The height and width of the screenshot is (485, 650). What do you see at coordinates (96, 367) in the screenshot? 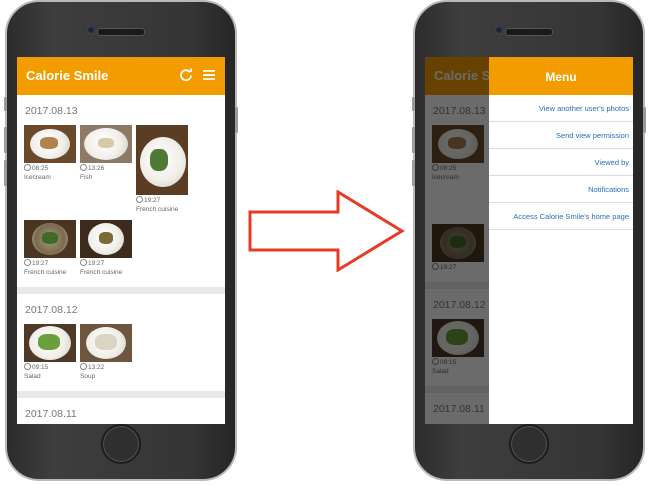
I see `photo-time: 13:22` at bounding box center [96, 367].